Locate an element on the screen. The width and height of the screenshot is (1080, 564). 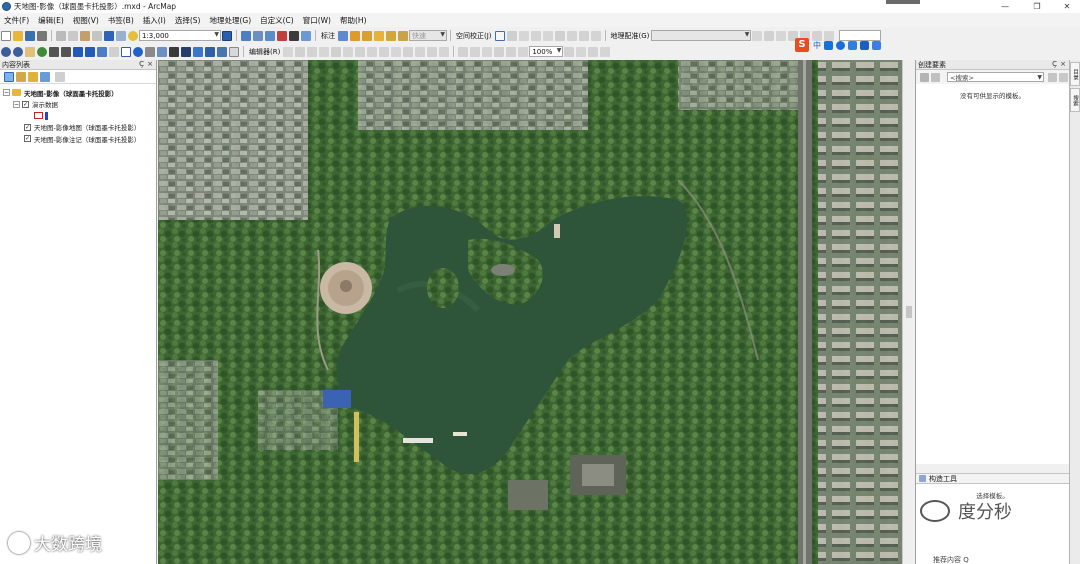
template-search-input: <搜索> ▼ is located at coordinates (995, 77).